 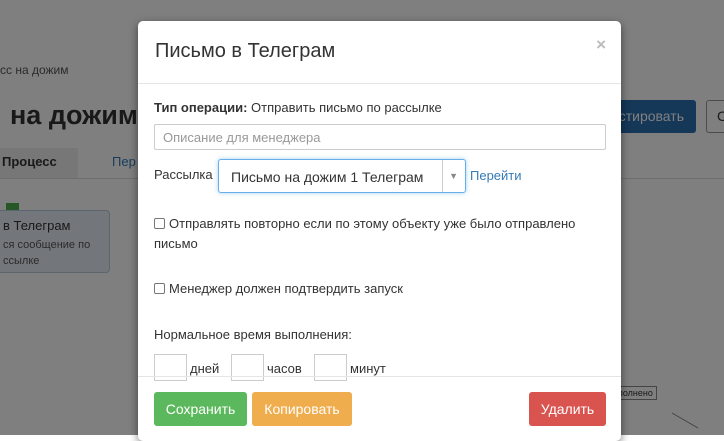 What do you see at coordinates (159, 223) in the screenshot?
I see `resend-checkbox` at bounding box center [159, 223].